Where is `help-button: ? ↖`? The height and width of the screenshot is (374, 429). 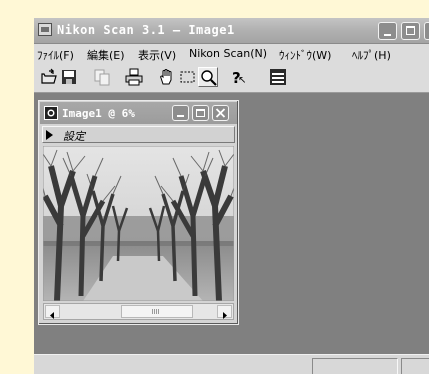
help-button: ? ↖ is located at coordinates (237, 77).